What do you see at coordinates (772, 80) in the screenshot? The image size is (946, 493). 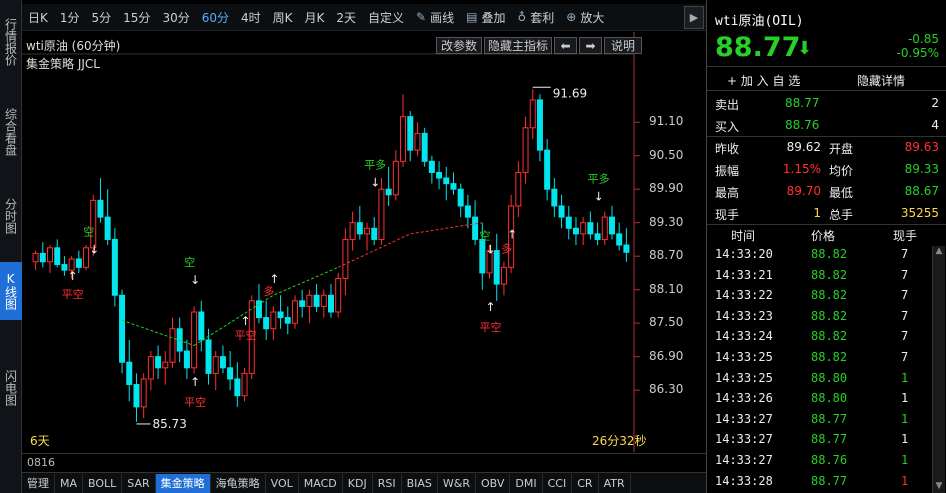 I see `add-watchlist-button: + 加 入 自 选` at bounding box center [772, 80].